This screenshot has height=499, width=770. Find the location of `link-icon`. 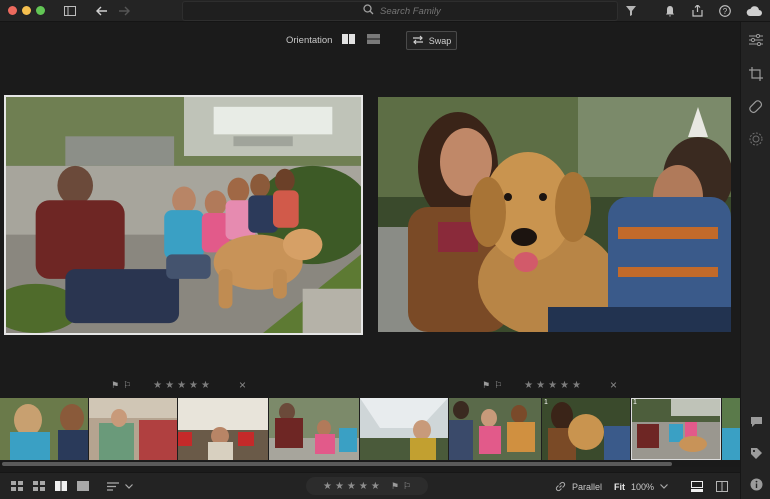

link-icon is located at coordinates (560, 486).